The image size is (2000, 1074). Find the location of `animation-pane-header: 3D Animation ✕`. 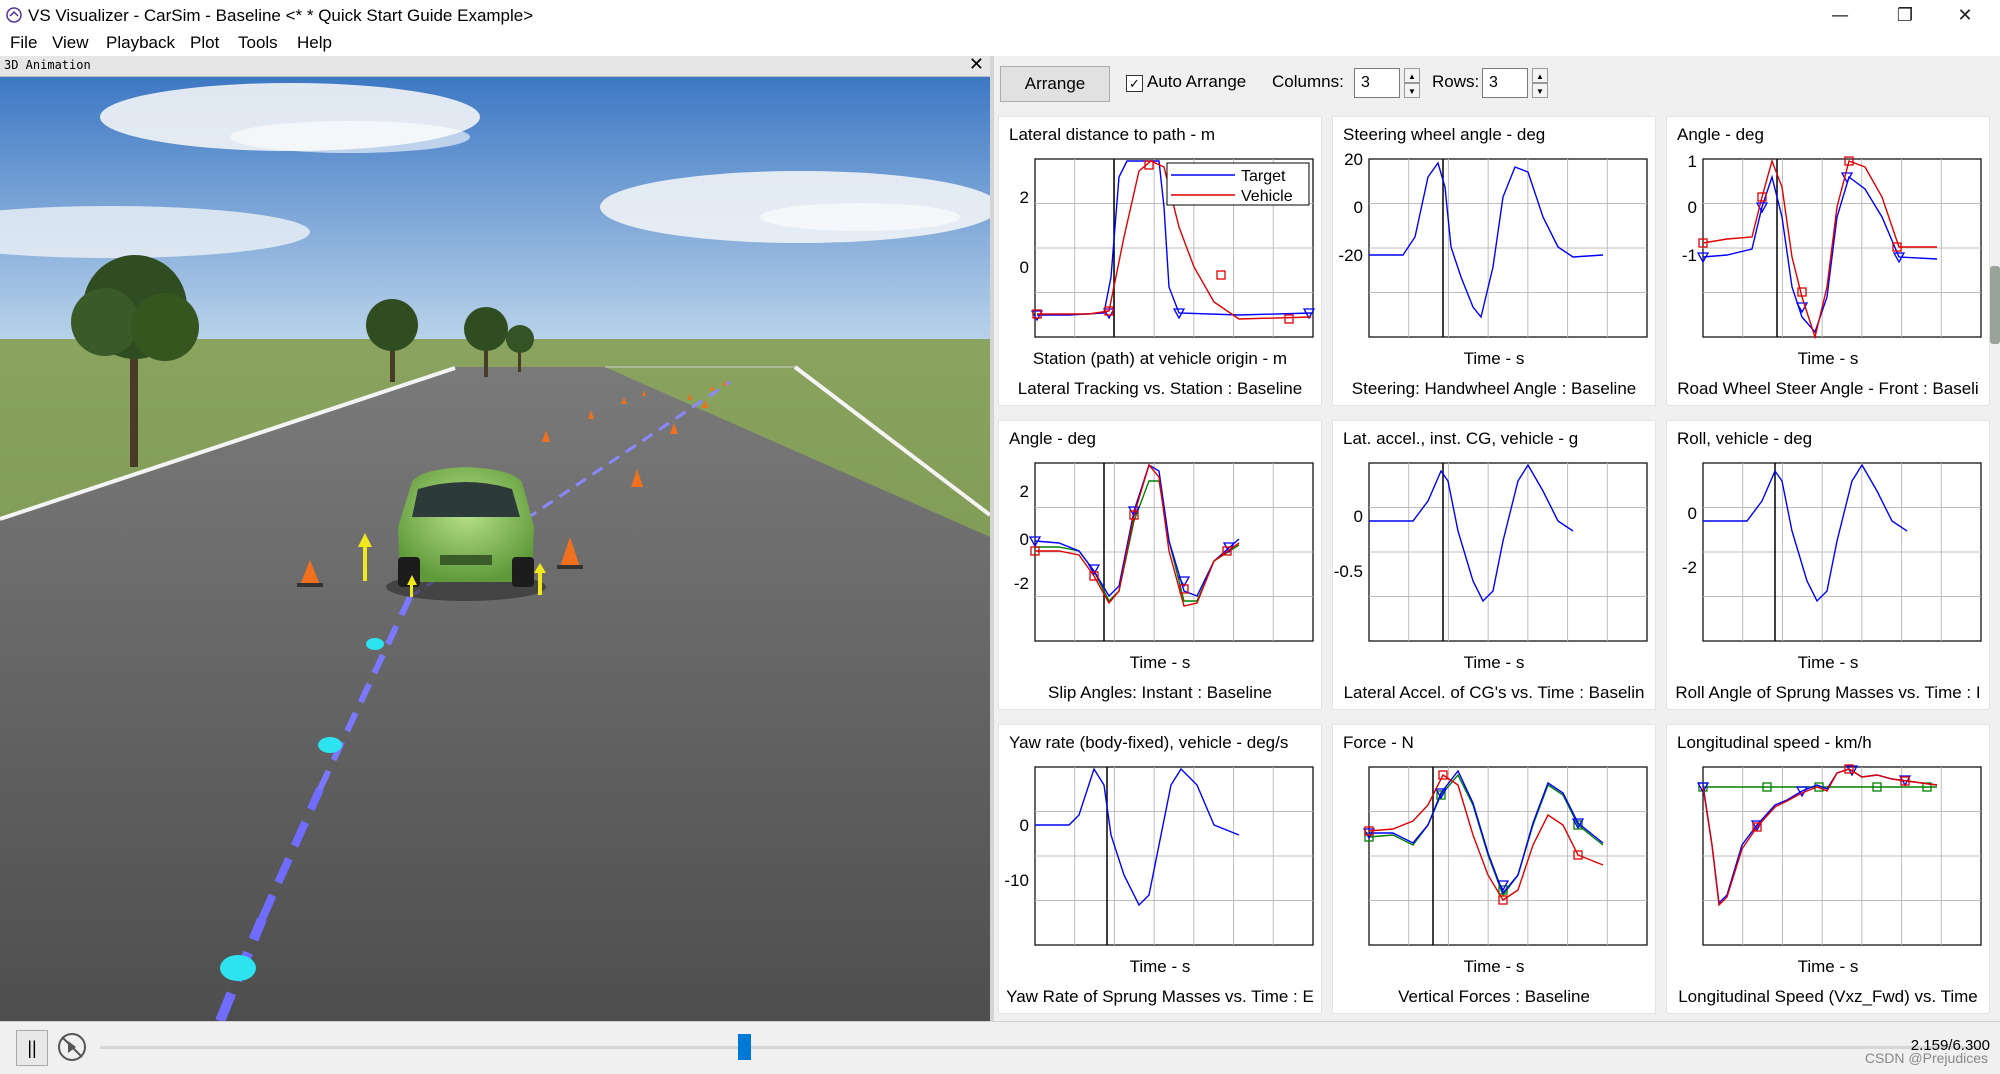

animation-pane-header: 3D Animation ✕ is located at coordinates (495, 65).